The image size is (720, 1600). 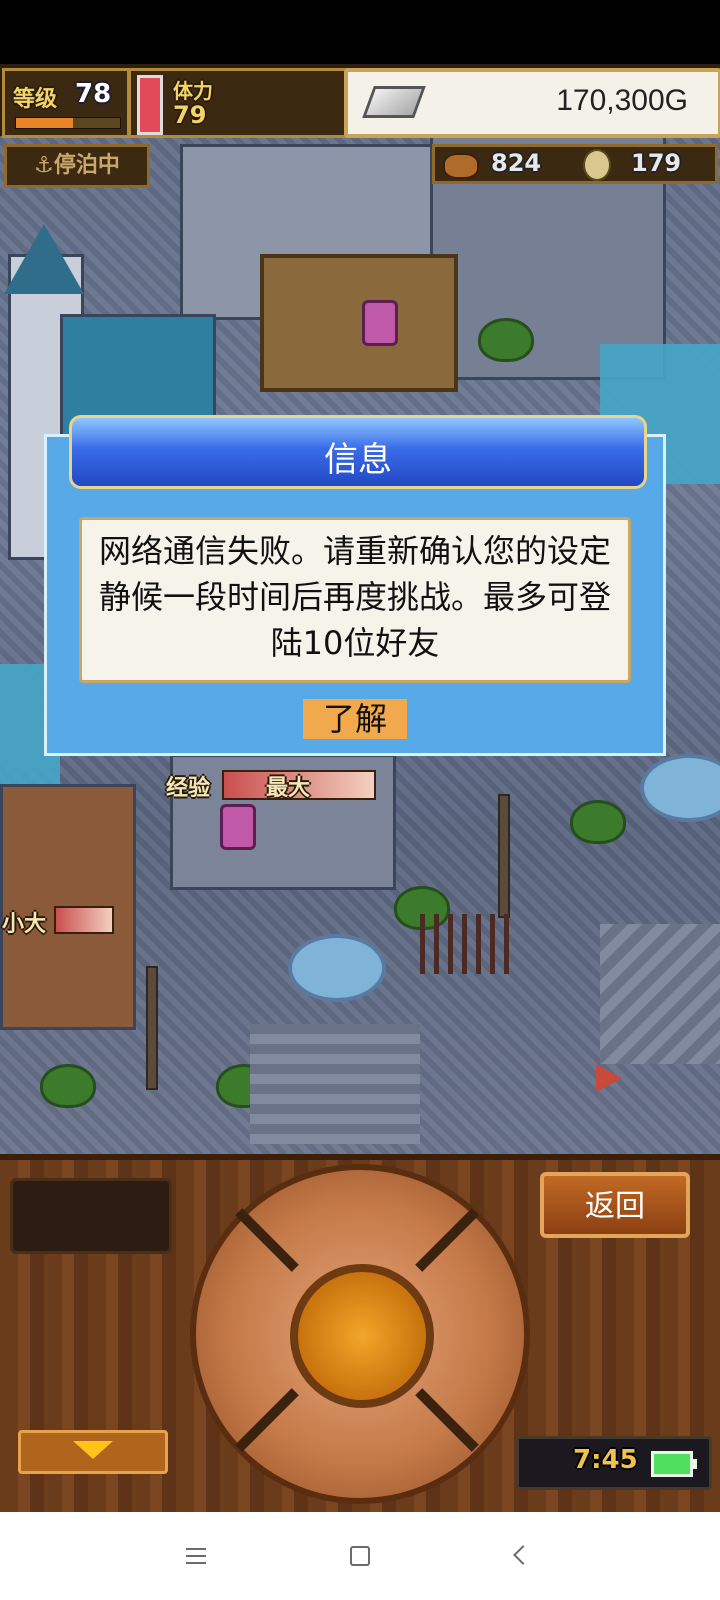 I want to click on info-slot, so click(x=91, y=1216).